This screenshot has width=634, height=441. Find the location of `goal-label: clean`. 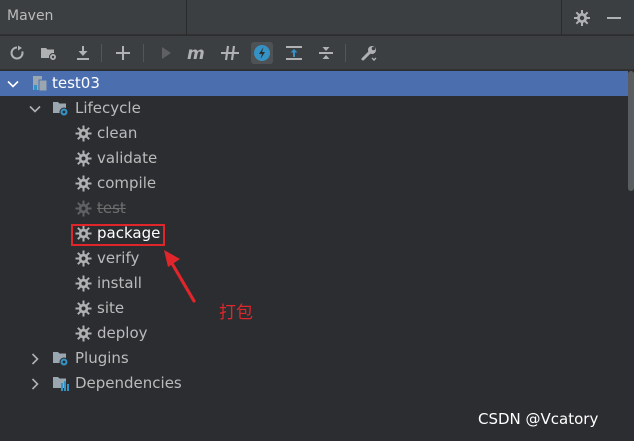

goal-label: clean is located at coordinates (117, 133).